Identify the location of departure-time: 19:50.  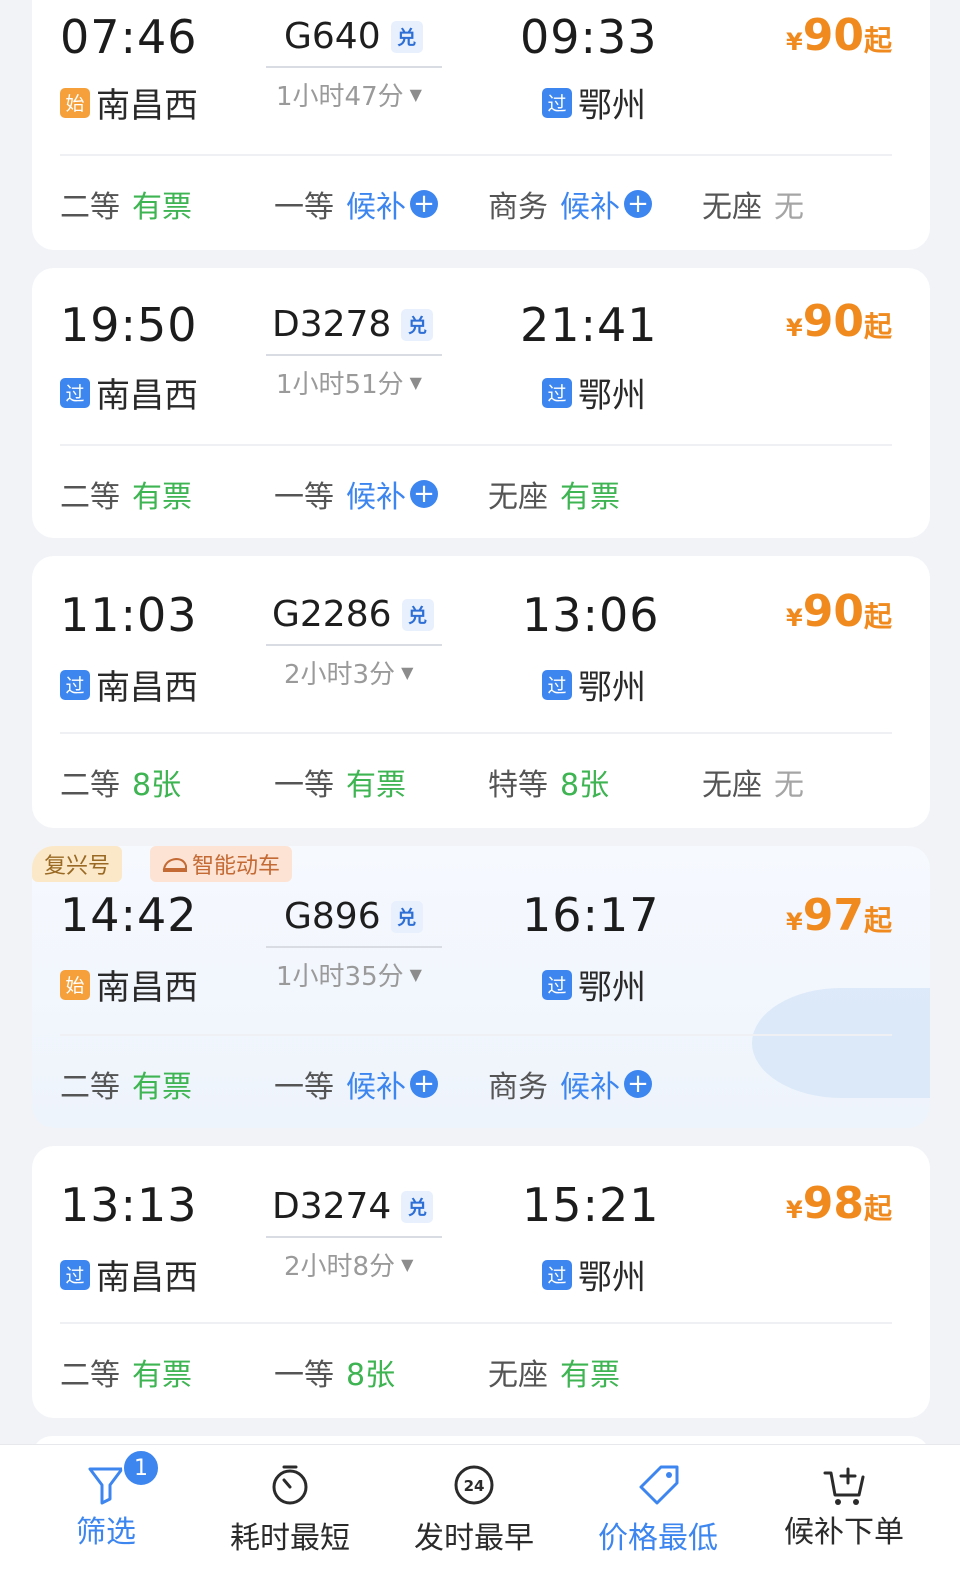
(129, 325).